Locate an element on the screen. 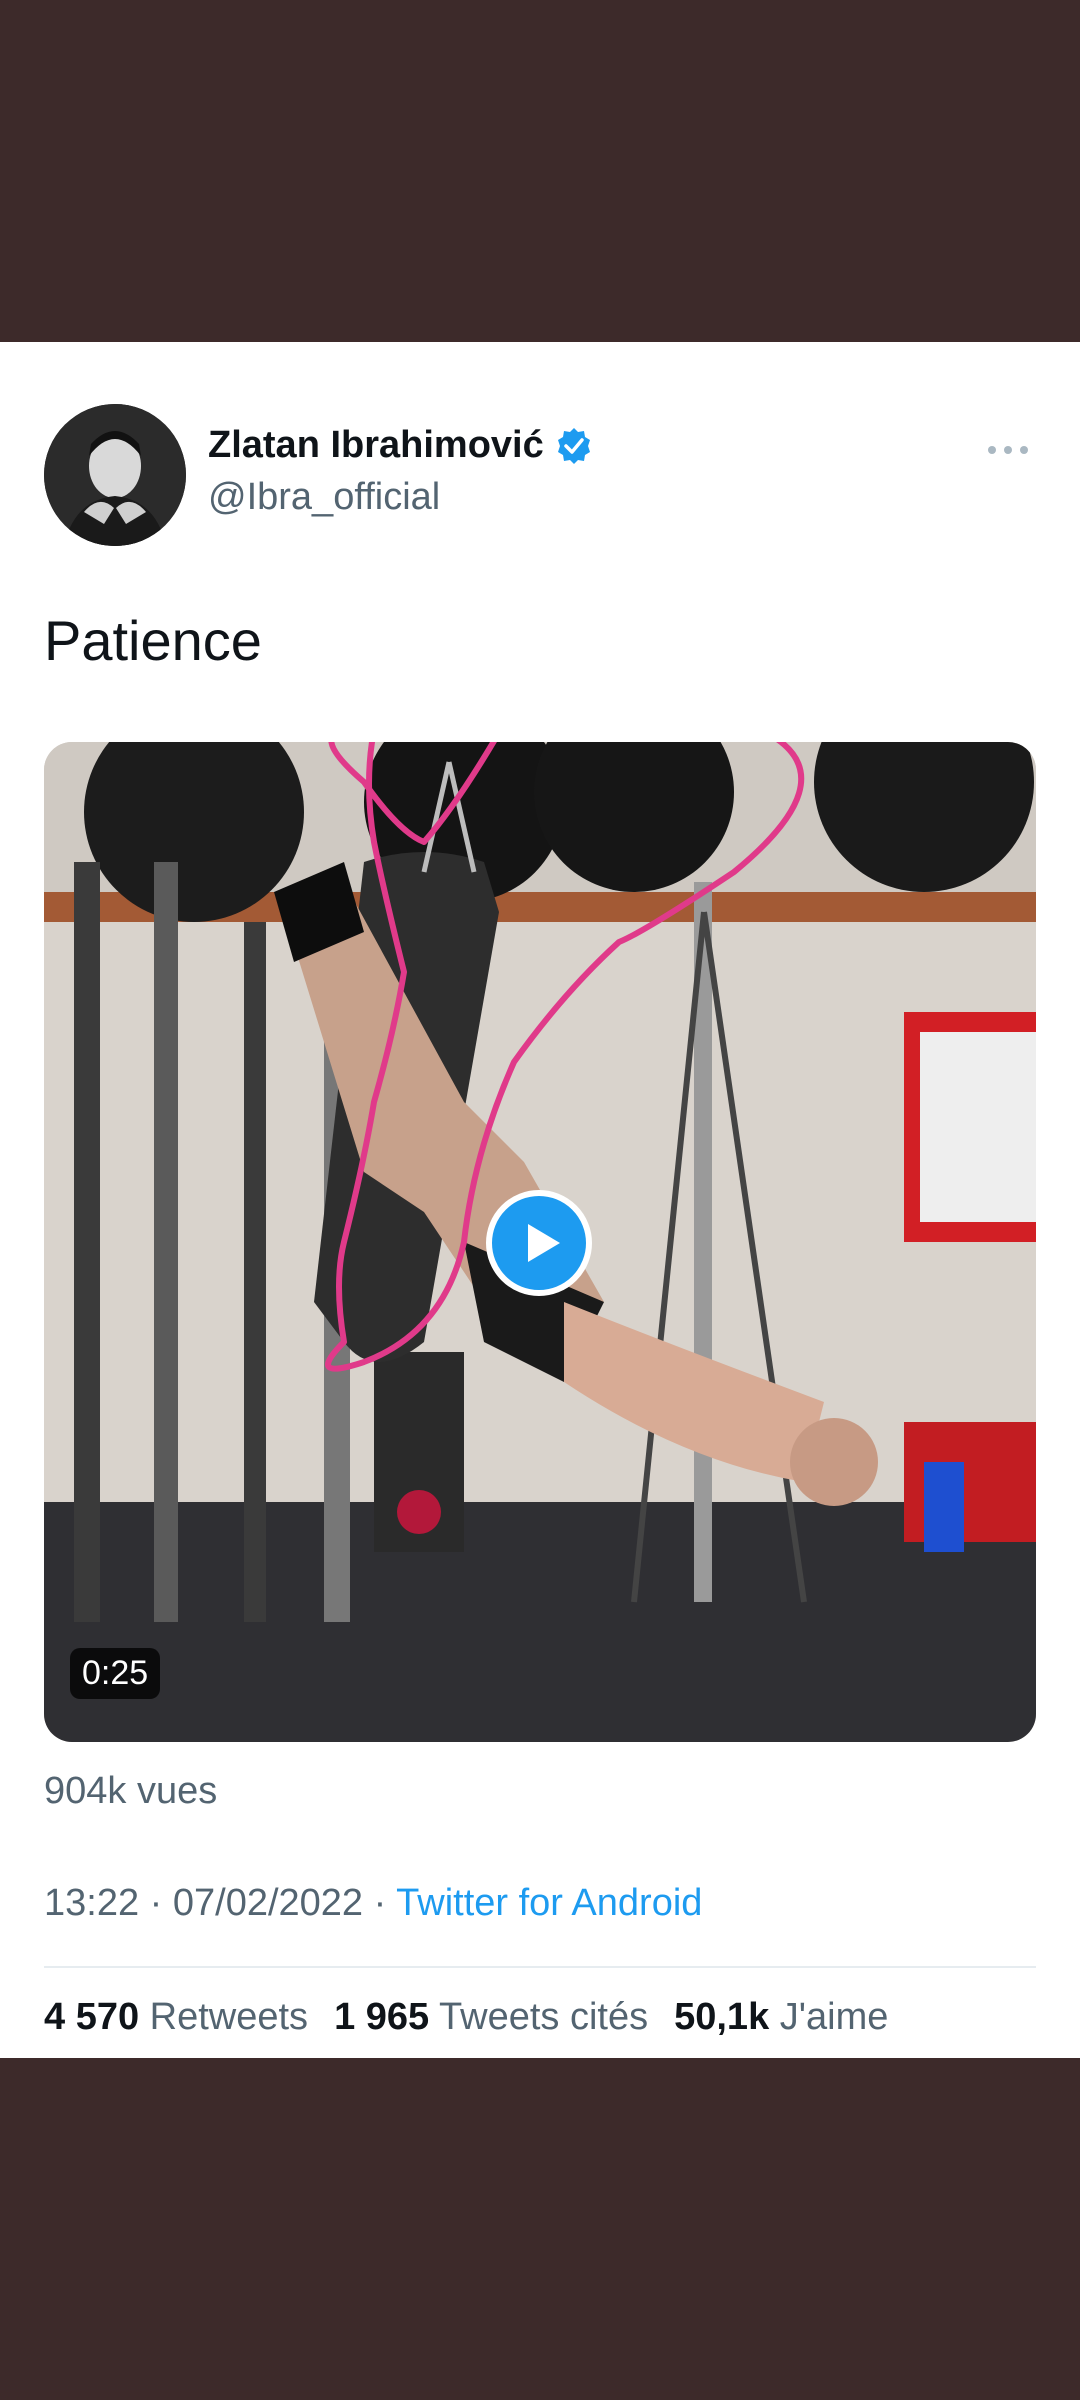  avatar is located at coordinates (115, 475).